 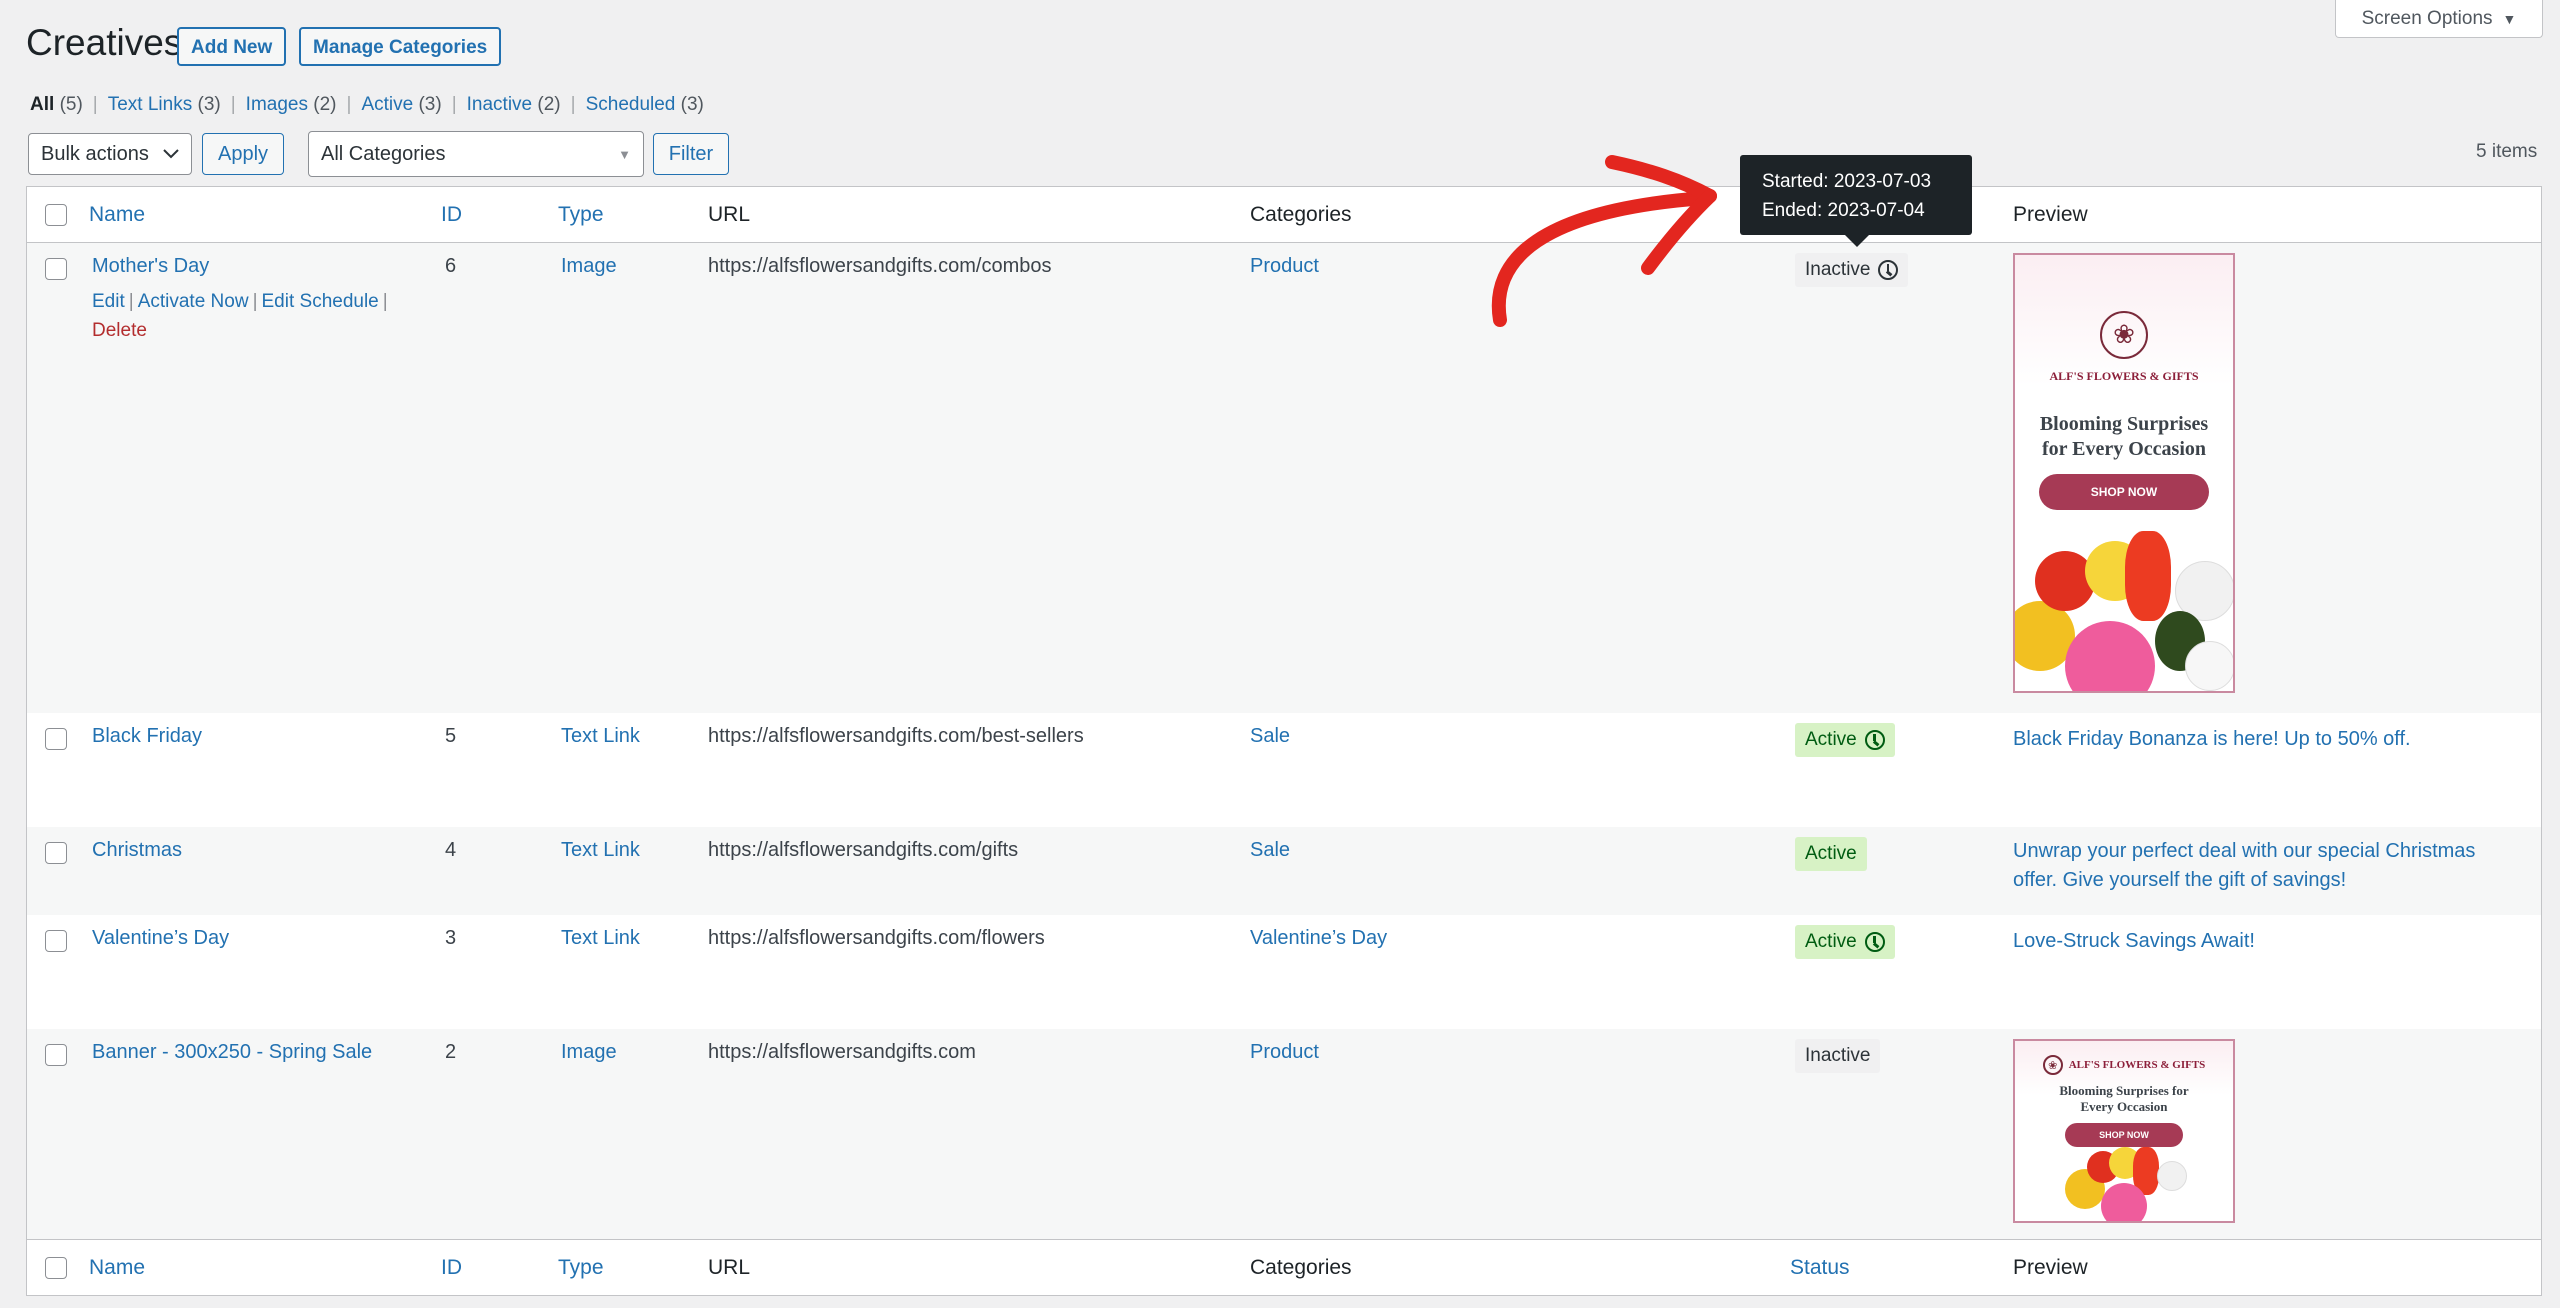 I want to click on page-title: Creatives, so click(x=104, y=42).